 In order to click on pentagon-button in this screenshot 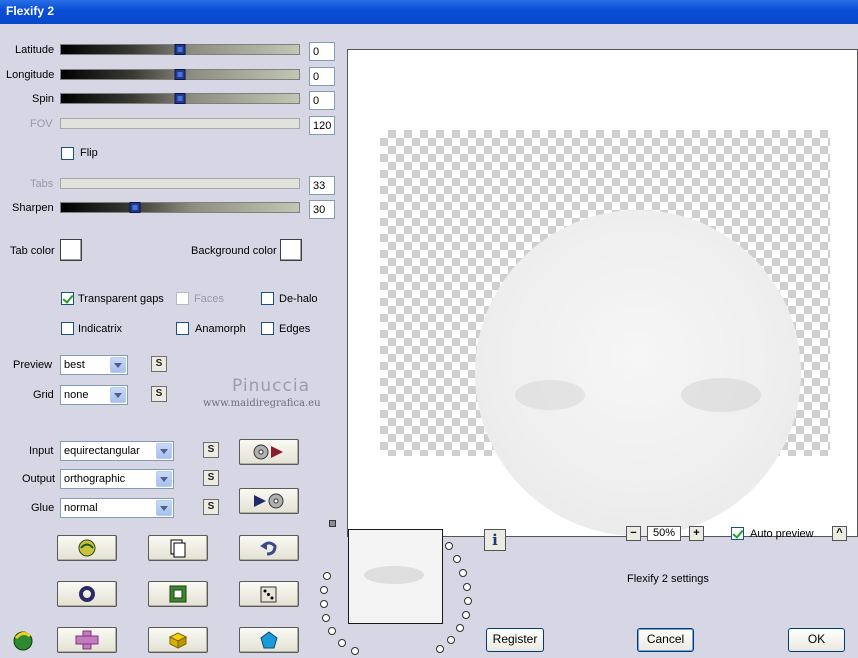, I will do `click(269, 640)`.